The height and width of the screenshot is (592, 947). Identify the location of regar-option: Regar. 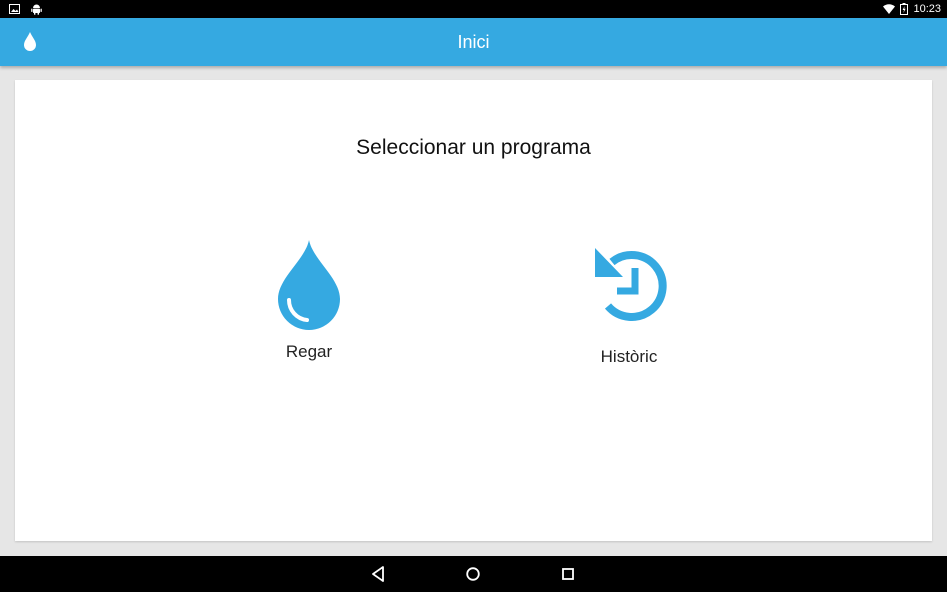
(309, 305).